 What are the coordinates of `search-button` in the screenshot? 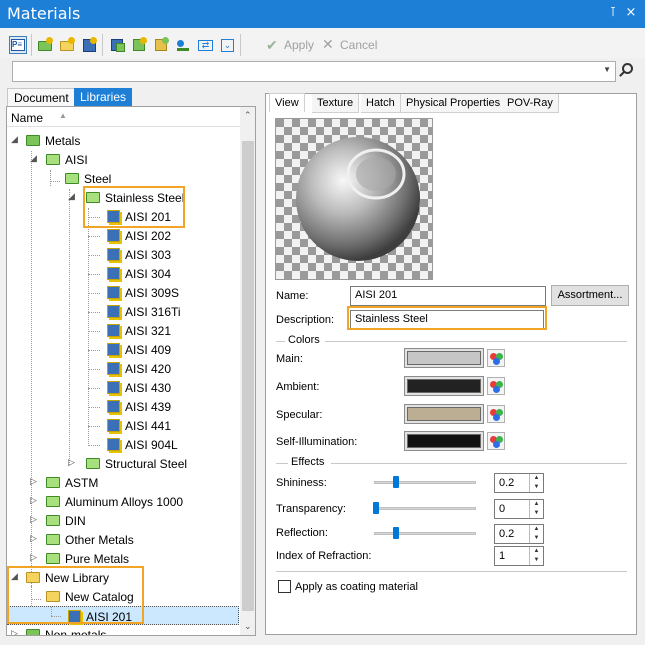 It's located at (628, 71).